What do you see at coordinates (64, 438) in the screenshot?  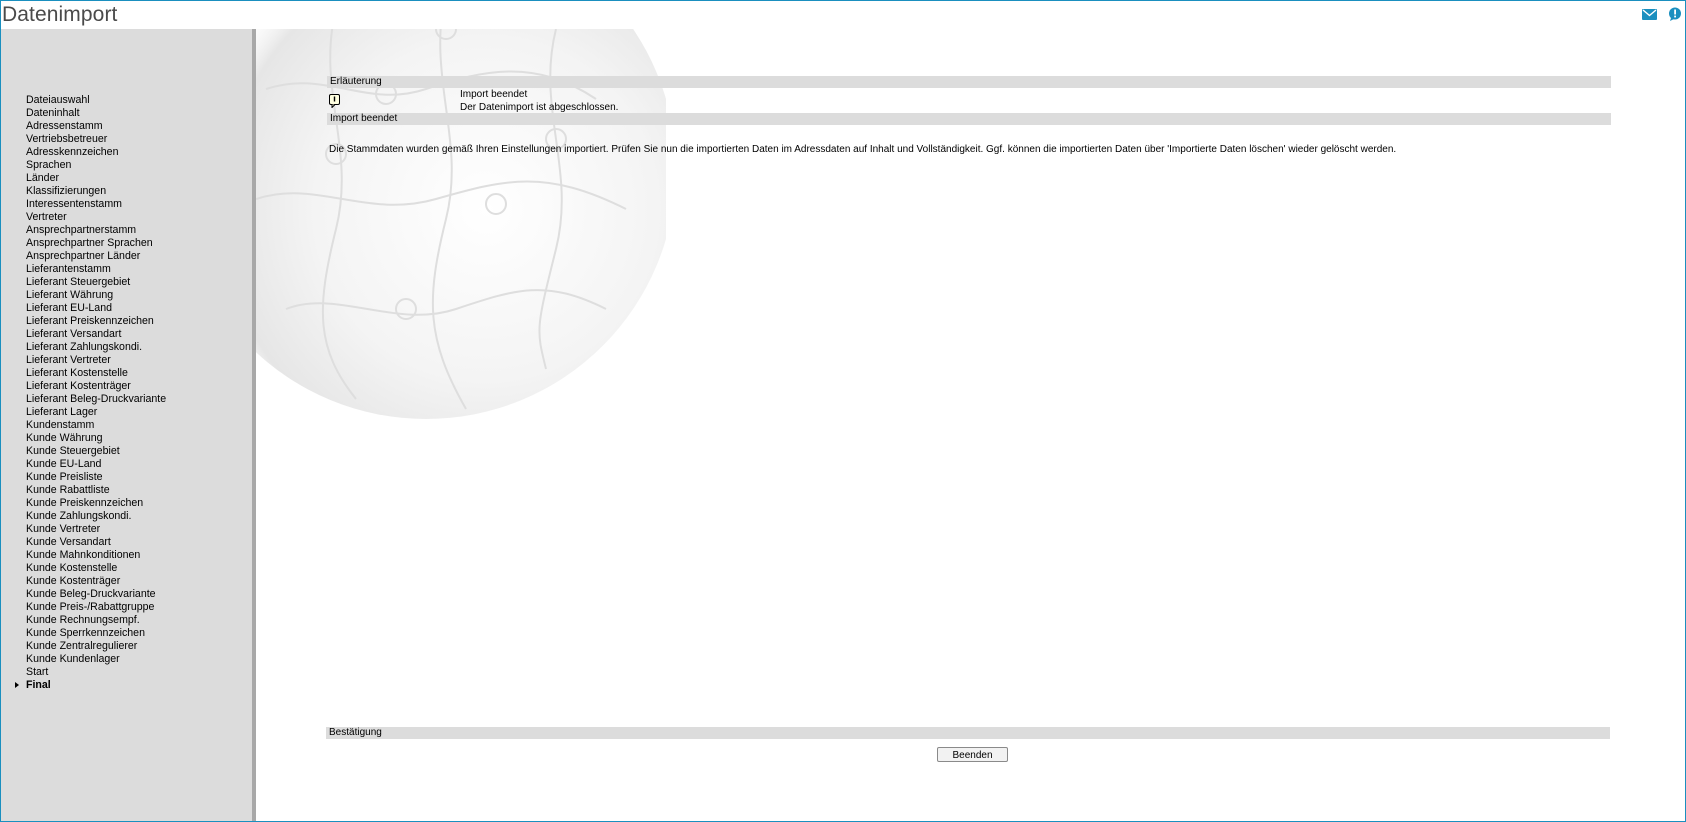 I see `sidebar-item-label: Kunde Währung` at bounding box center [64, 438].